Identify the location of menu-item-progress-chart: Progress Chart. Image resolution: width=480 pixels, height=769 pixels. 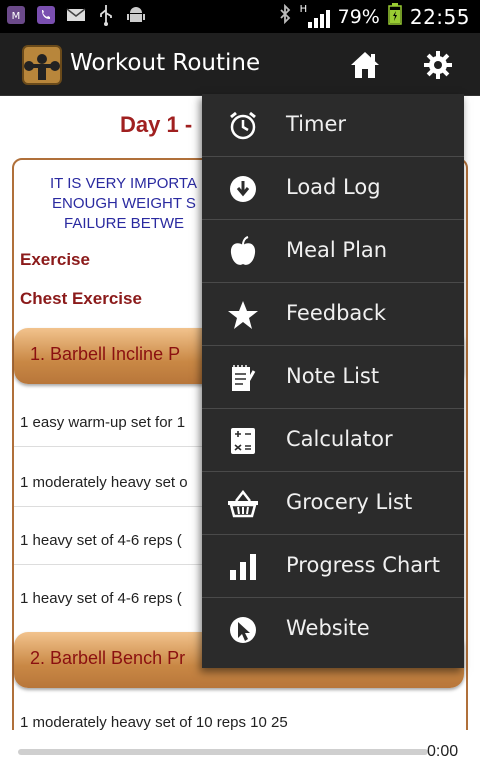
(333, 566).